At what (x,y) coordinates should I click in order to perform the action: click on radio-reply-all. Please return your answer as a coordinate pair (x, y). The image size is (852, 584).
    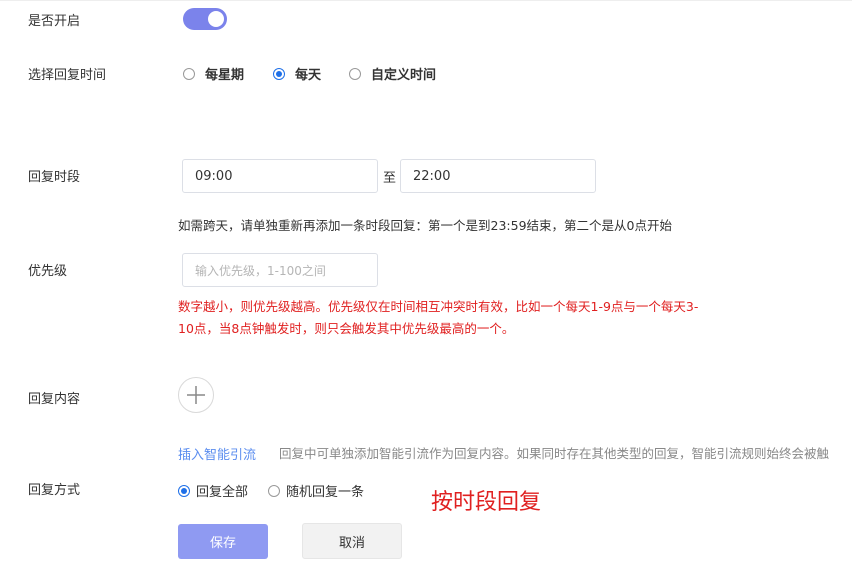
    Looking at the image, I should click on (184, 490).